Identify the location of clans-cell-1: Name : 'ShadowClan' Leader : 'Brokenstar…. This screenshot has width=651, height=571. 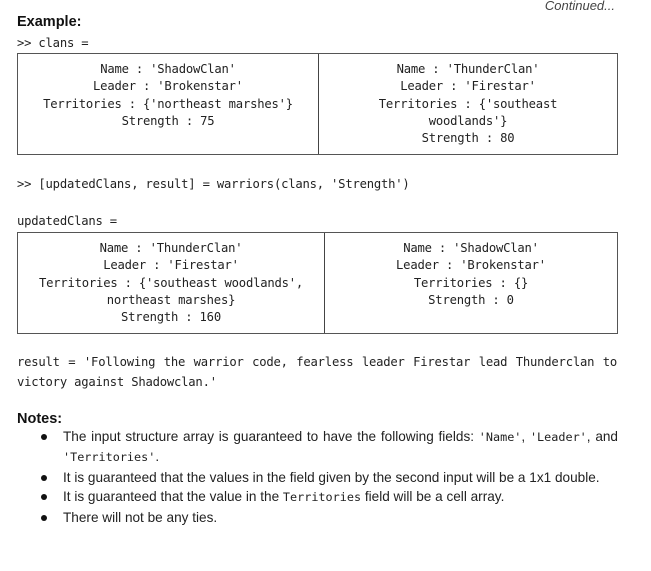
(168, 104).